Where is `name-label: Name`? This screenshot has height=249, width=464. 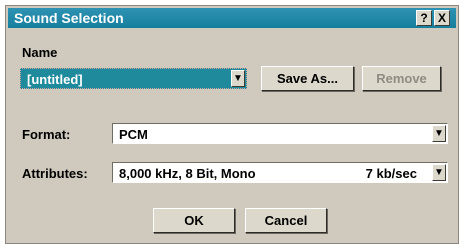 name-label: Name is located at coordinates (40, 52).